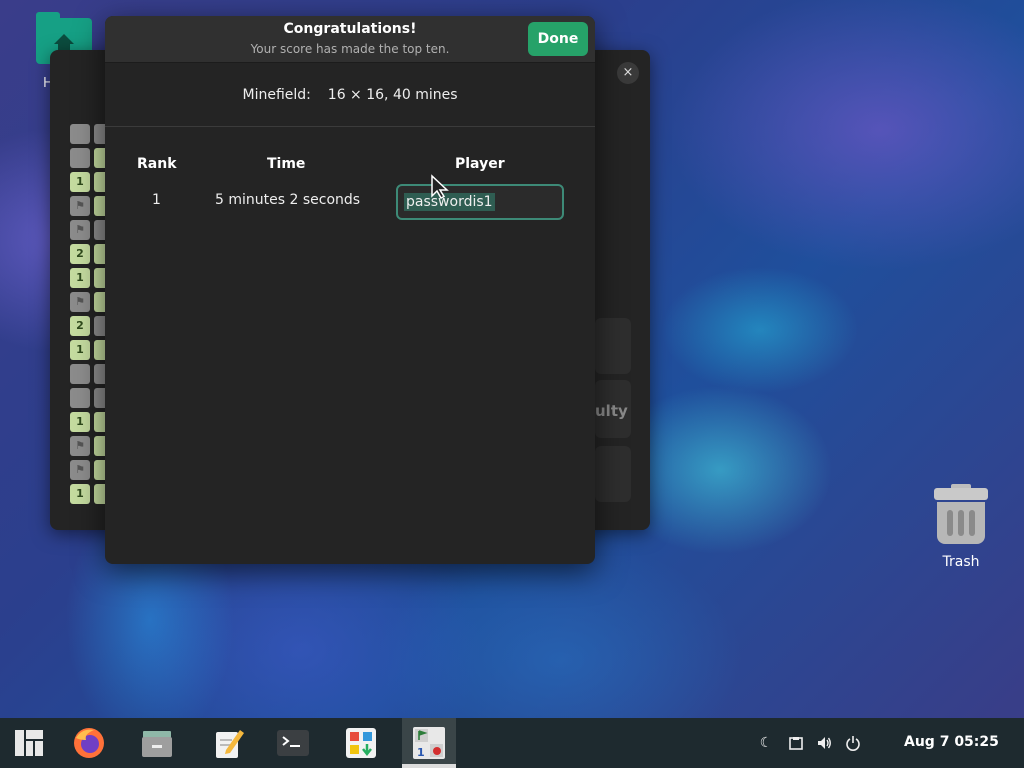 This screenshot has height=768, width=1024. What do you see at coordinates (429, 743) in the screenshot?
I see `mines-app-icon: 1` at bounding box center [429, 743].